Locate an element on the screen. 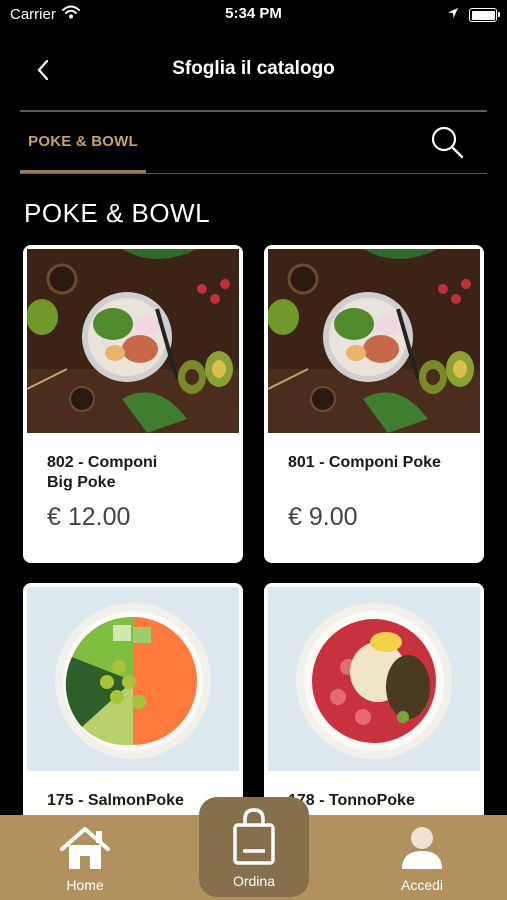 The height and width of the screenshot is (900, 507). section-title: POKE & BOWL is located at coordinates (117, 213).